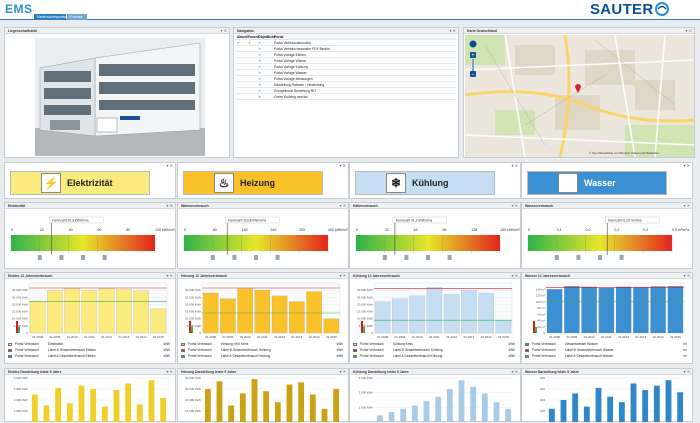 The width and height of the screenshot is (700, 423). I want to click on category-panel-0: ▾ ✕ ⚡ Elektrizität, so click(90, 180).